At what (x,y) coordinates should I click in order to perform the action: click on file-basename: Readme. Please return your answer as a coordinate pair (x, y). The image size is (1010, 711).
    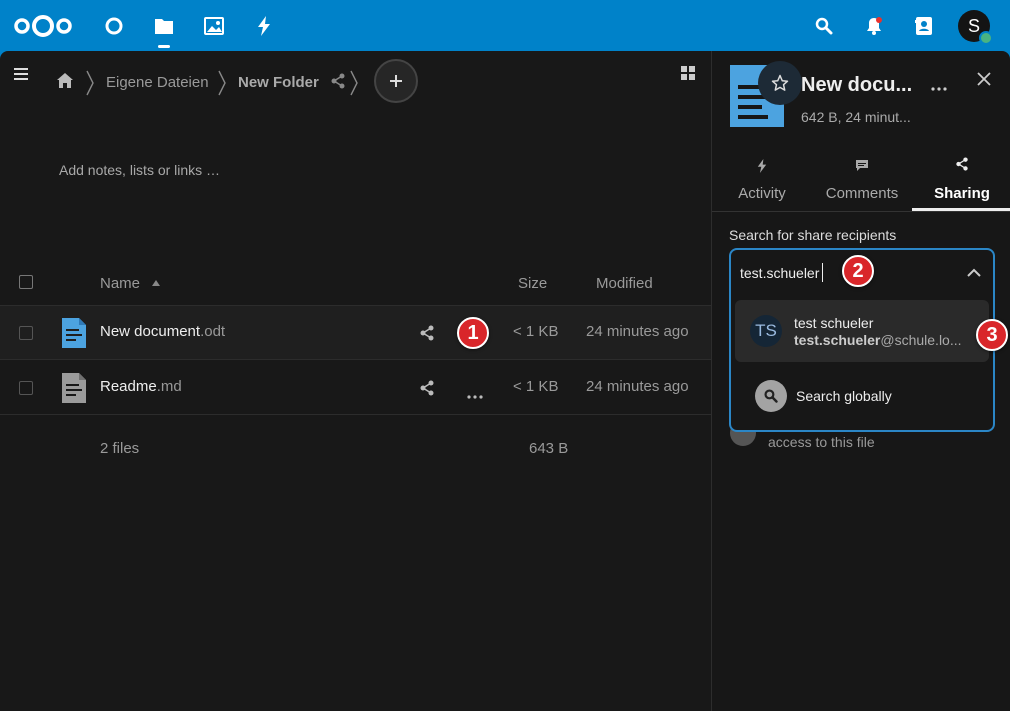
    Looking at the image, I should click on (128, 386).